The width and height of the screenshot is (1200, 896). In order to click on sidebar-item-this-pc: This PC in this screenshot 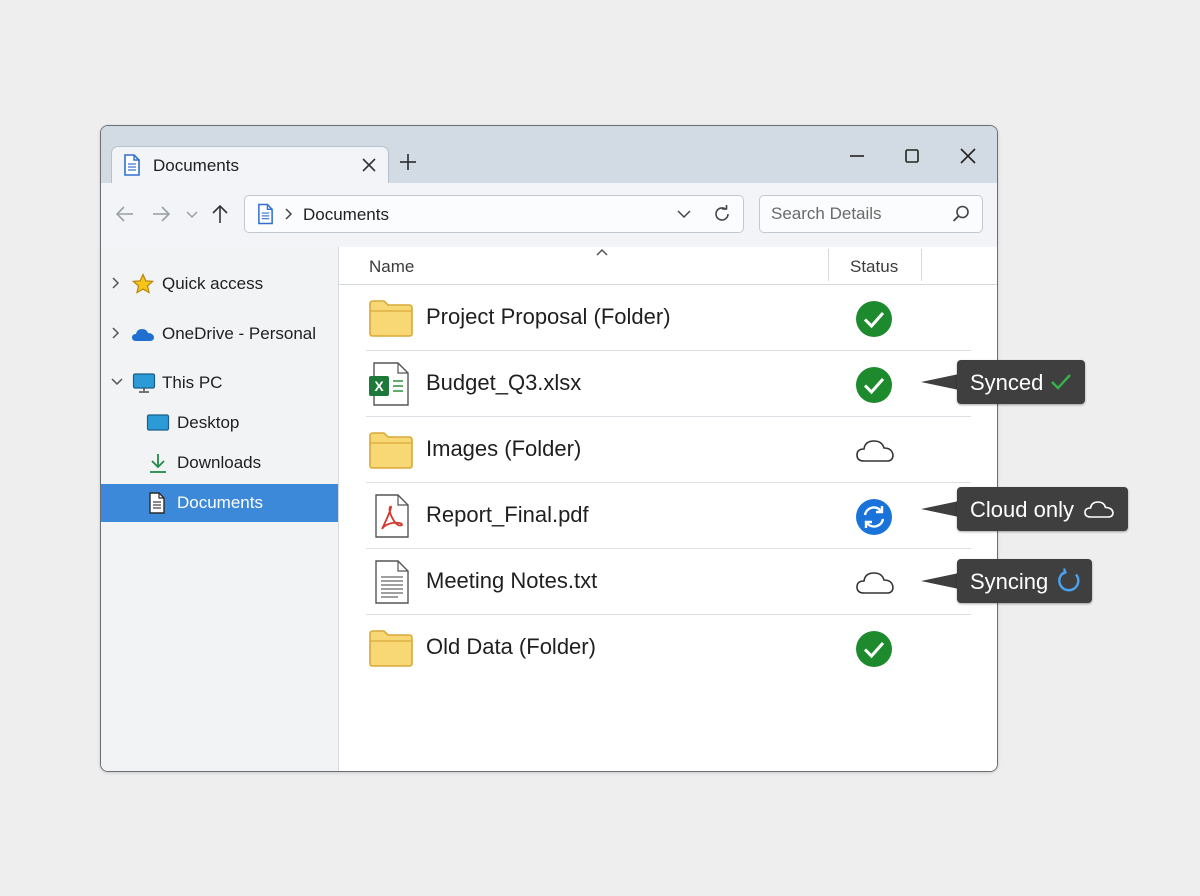, I will do `click(219, 383)`.